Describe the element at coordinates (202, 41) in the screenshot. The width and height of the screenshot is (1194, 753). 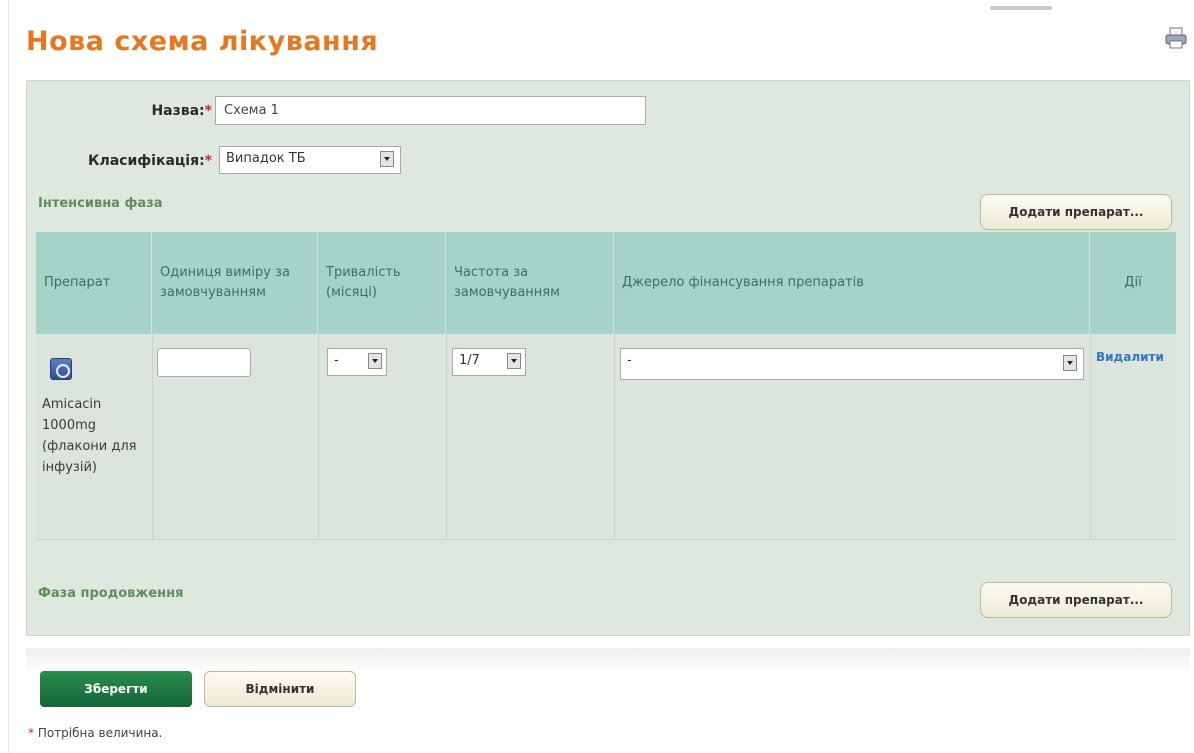
I see `page-title: Нова схема лікування` at that location.